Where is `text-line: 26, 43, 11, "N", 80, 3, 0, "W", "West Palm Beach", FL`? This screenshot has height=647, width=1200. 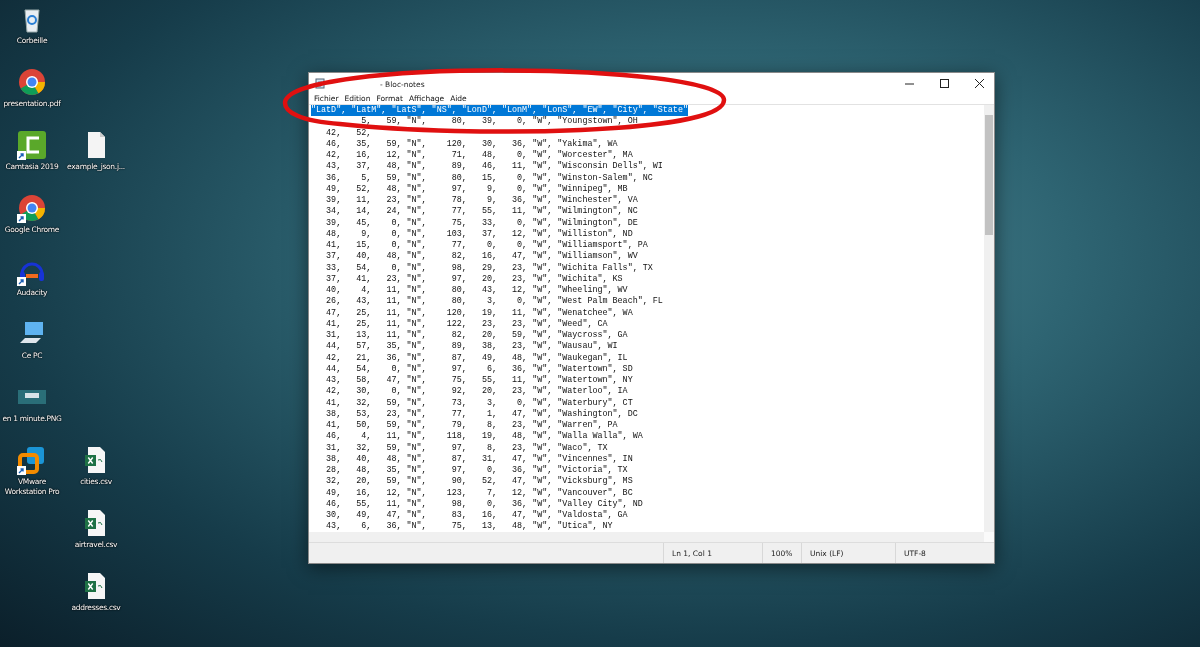
text-line: 26, 43, 11, "N", 80, 3, 0, "W", "West Palm Beach", FL is located at coordinates (494, 302).